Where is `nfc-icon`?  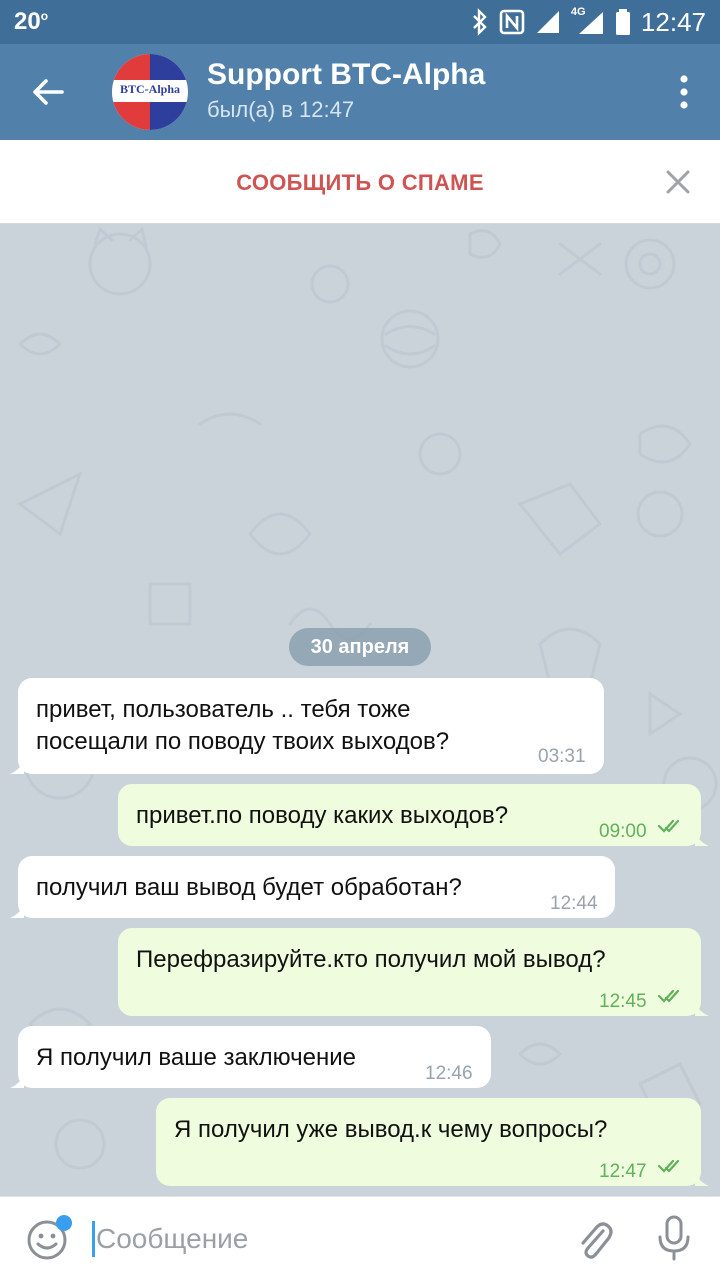
nfc-icon is located at coordinates (512, 22).